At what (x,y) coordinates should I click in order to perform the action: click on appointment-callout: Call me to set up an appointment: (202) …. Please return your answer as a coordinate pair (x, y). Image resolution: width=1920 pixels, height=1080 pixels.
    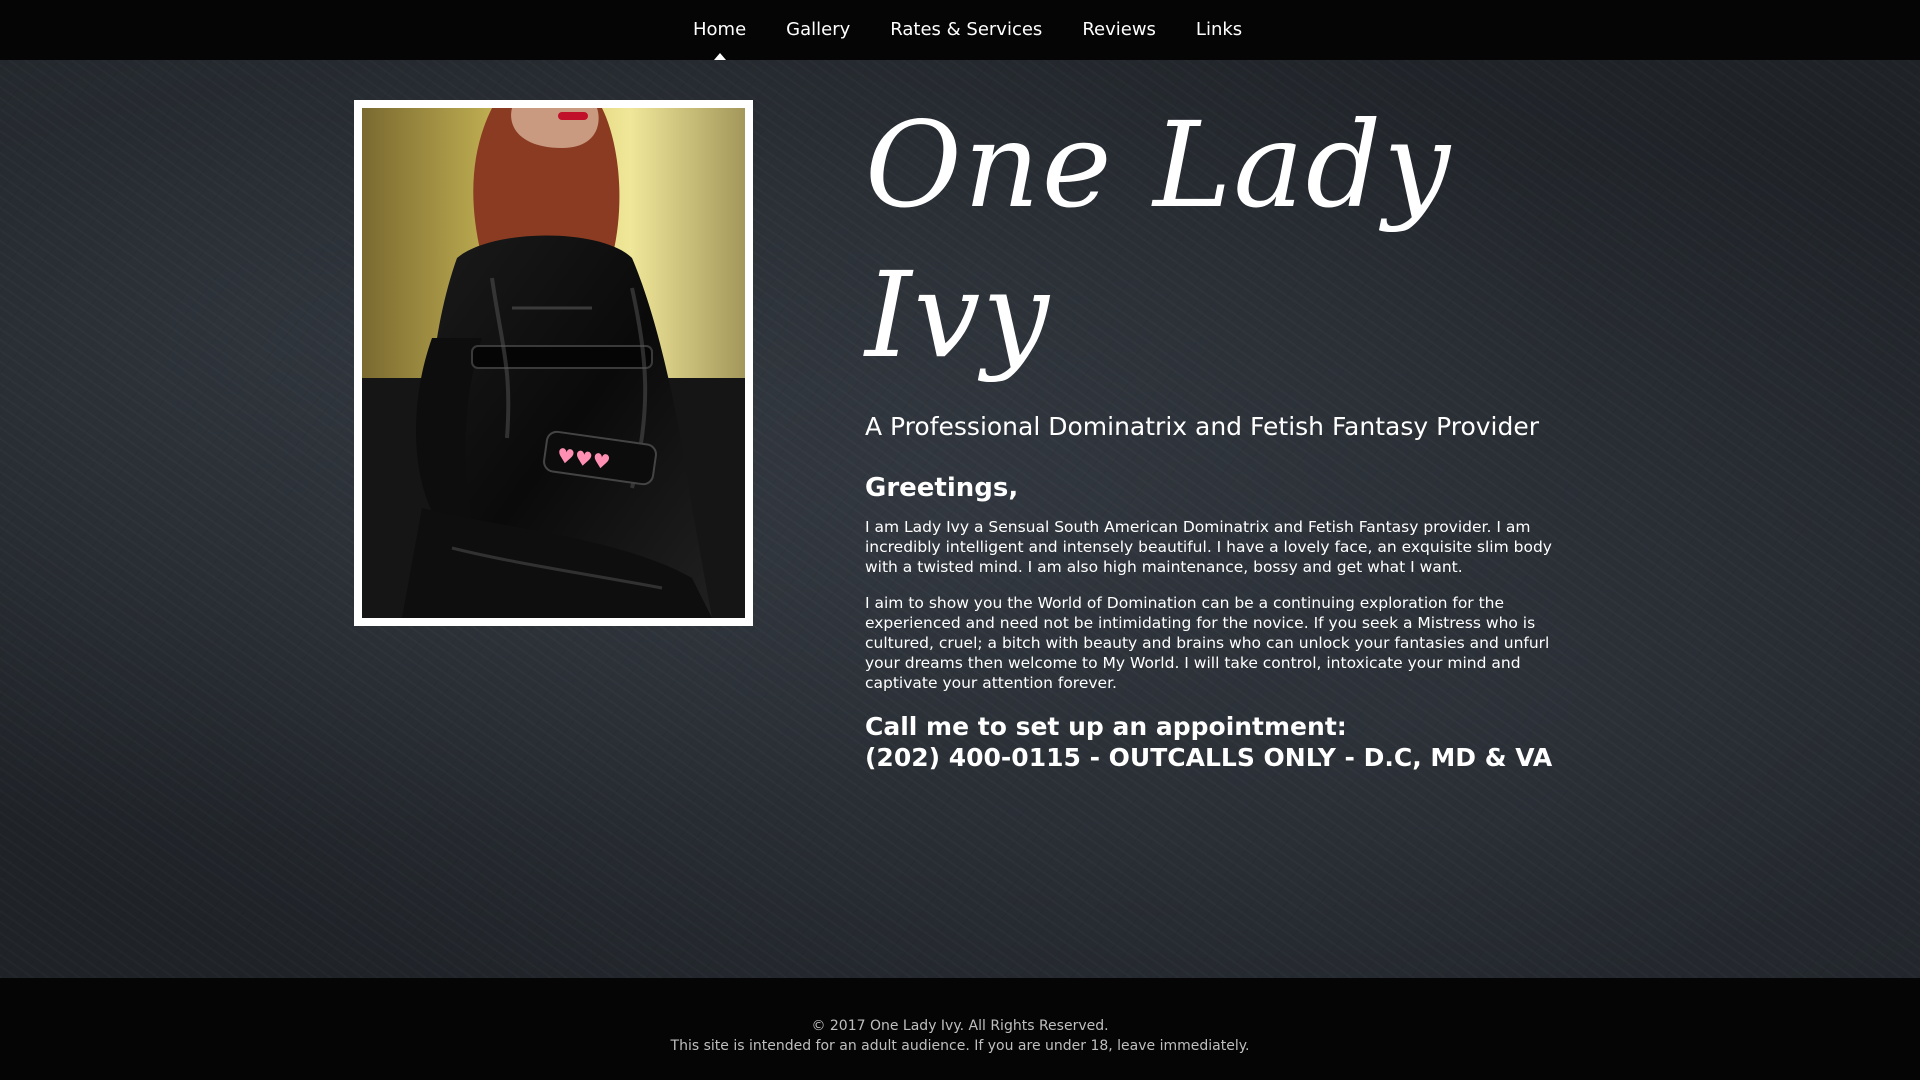
    Looking at the image, I should click on (1215, 742).